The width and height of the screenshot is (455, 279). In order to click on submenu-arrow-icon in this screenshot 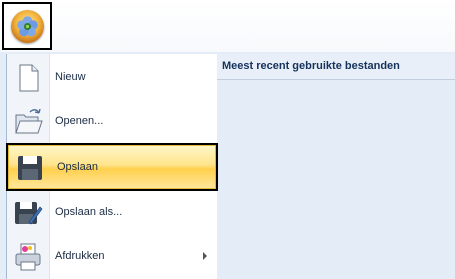, I will do `click(205, 256)`.